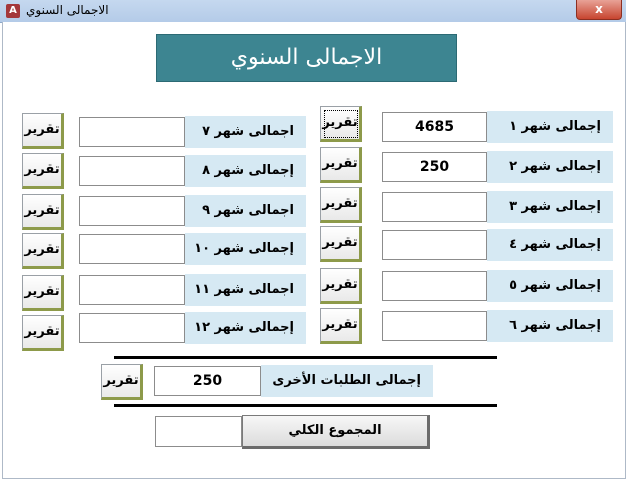  What do you see at coordinates (43, 212) in the screenshot?
I see `month-9-report-button: تقرير` at bounding box center [43, 212].